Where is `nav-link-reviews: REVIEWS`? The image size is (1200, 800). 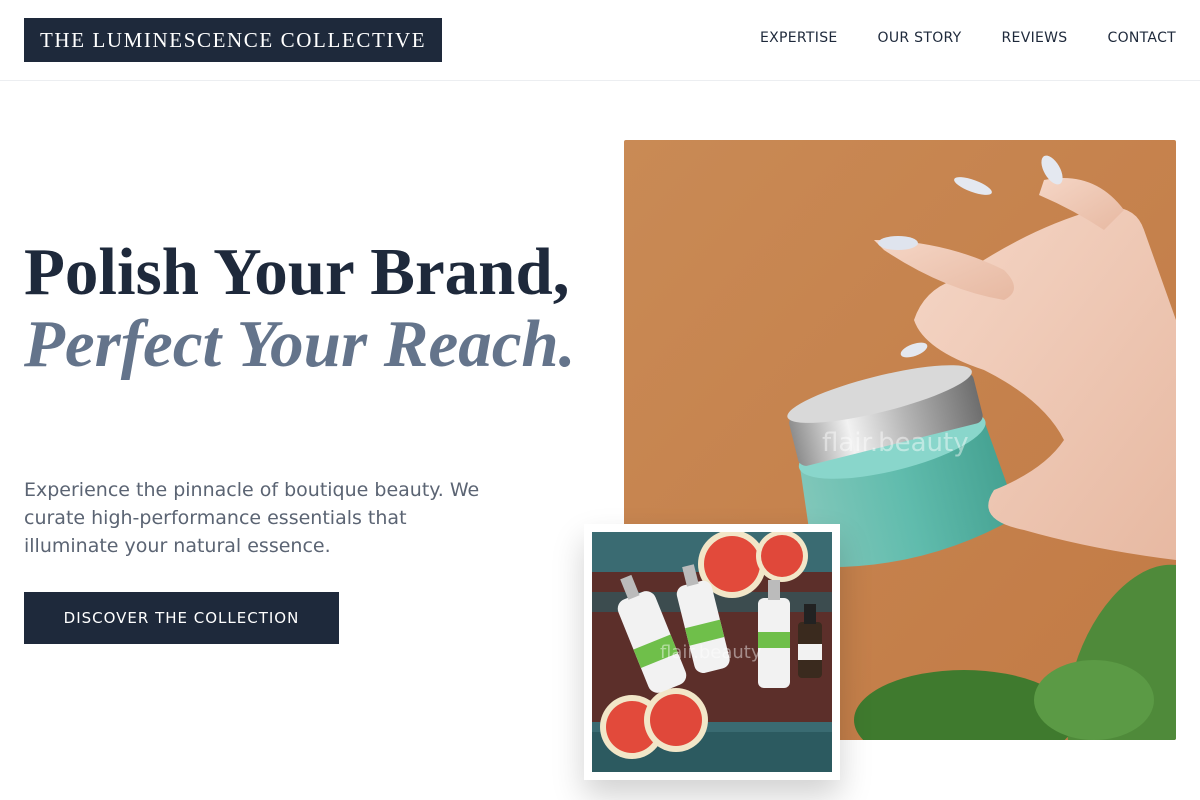
nav-link-reviews: REVIEWS is located at coordinates (1035, 38).